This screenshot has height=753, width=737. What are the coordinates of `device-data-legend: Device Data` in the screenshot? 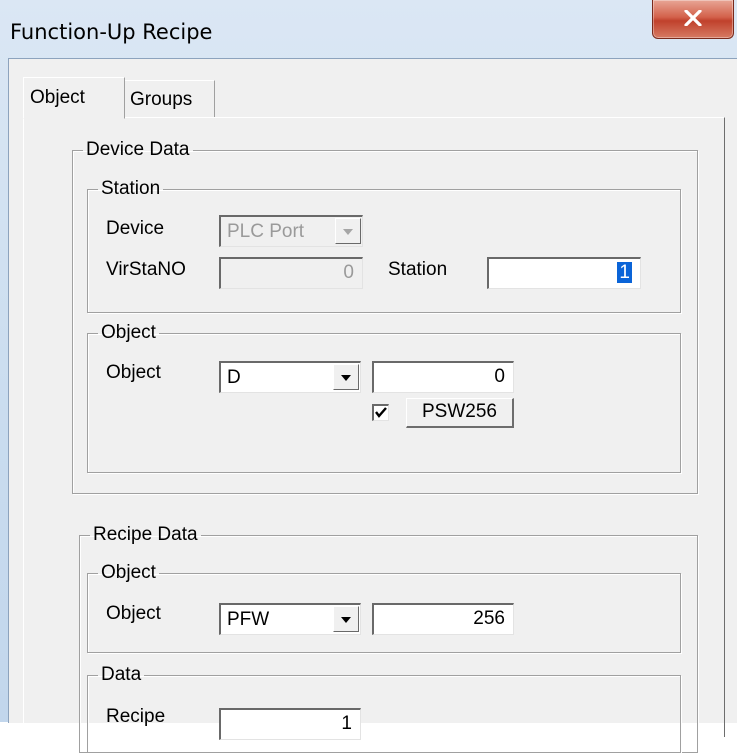 It's located at (138, 149).